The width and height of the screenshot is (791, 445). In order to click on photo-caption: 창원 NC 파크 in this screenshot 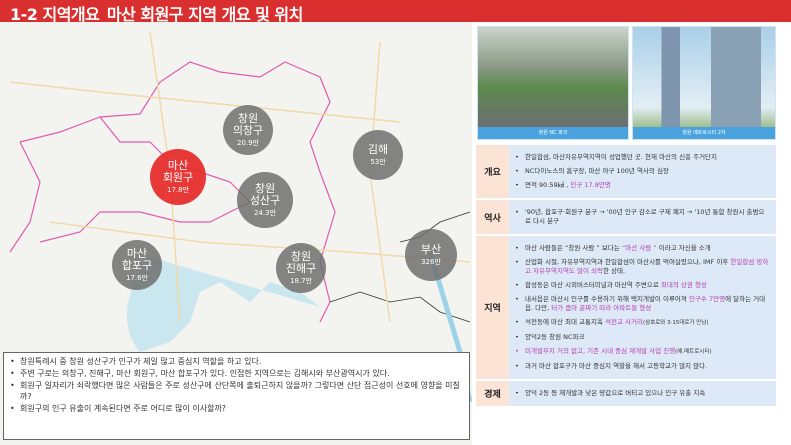, I will do `click(553, 133)`.